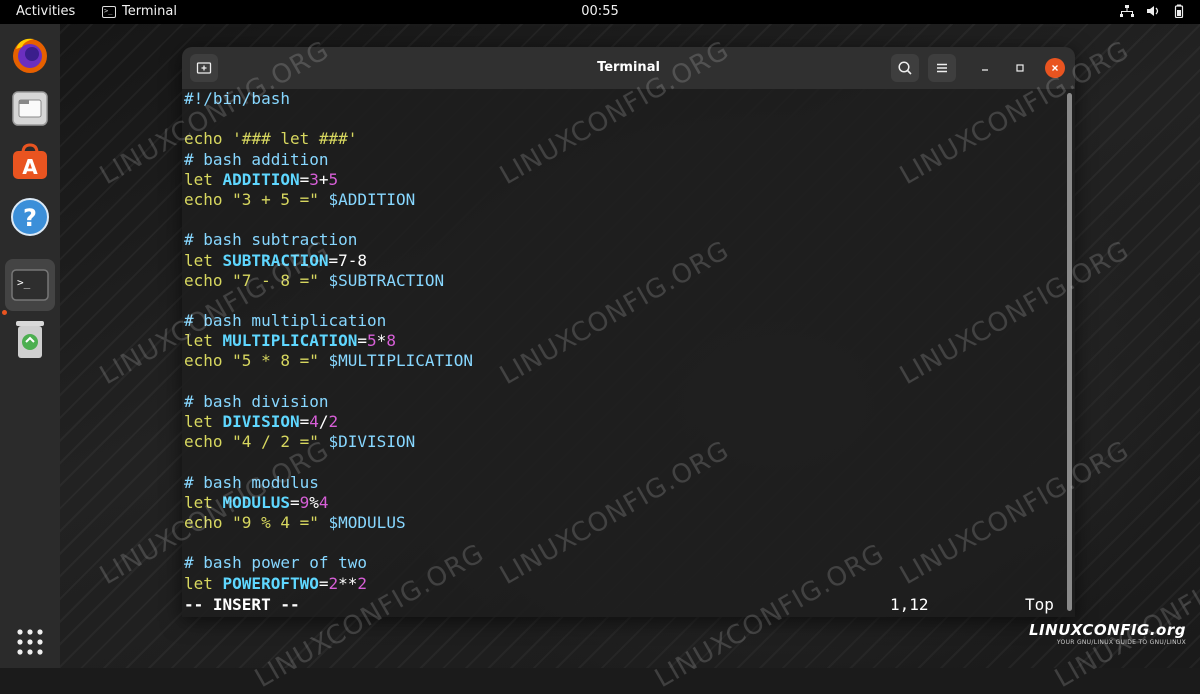  I want to click on dock-app-grid, so click(30, 642).